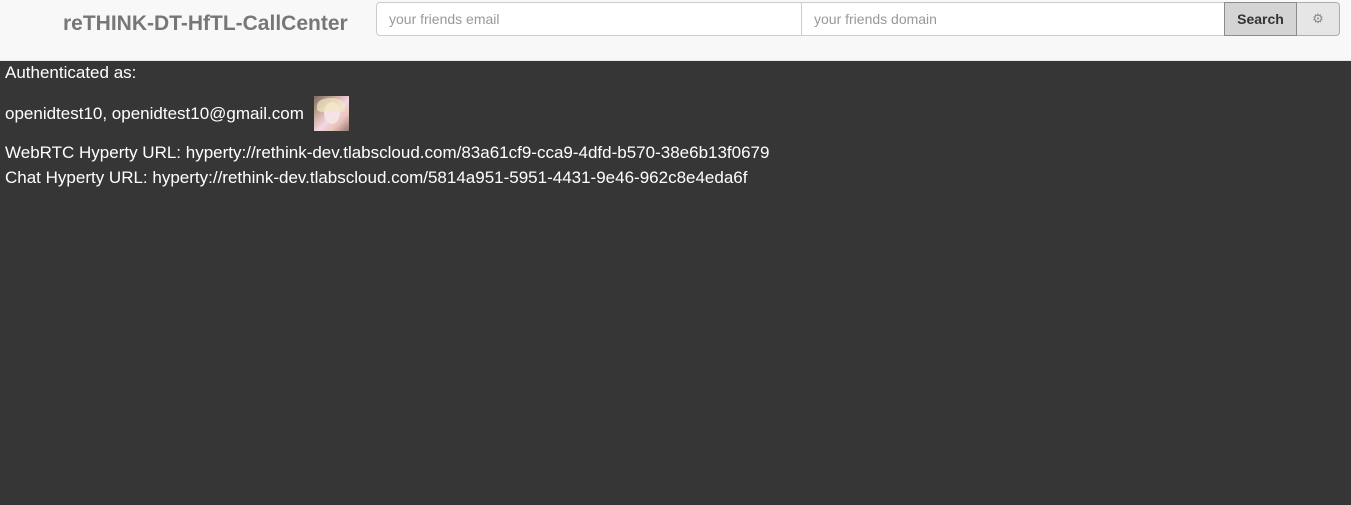 The image size is (1351, 505). I want to click on friend-email-input, so click(589, 19).